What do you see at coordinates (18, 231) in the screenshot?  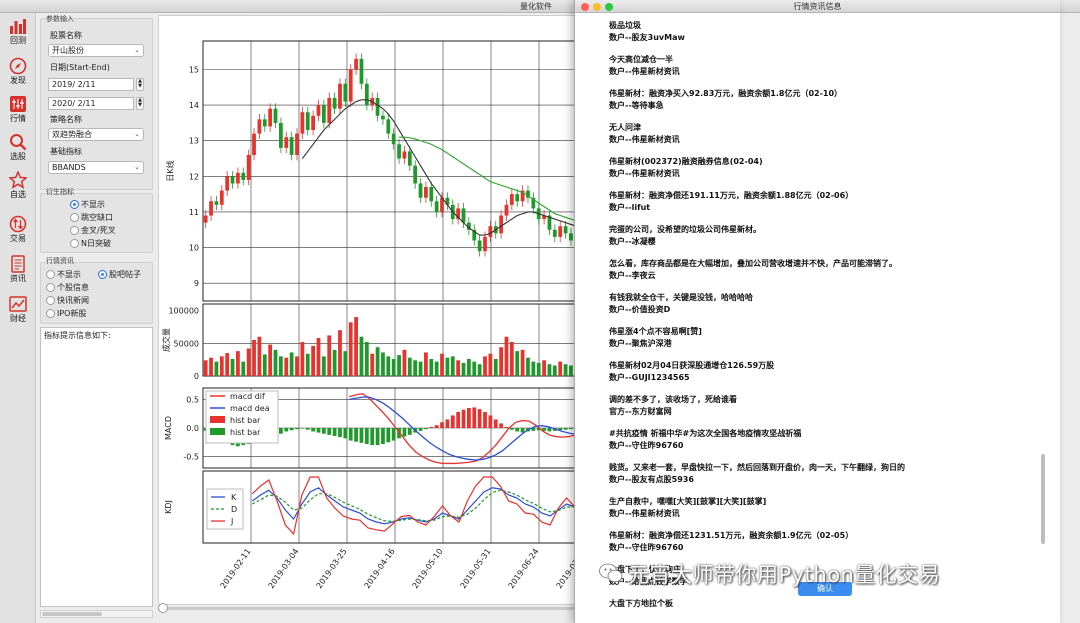 I see `toolbar-trade: 交易` at bounding box center [18, 231].